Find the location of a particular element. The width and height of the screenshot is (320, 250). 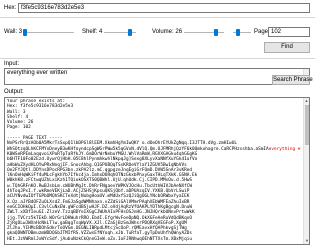

output-scrollbar: ▲ ▼ is located at coordinates (306, 171).